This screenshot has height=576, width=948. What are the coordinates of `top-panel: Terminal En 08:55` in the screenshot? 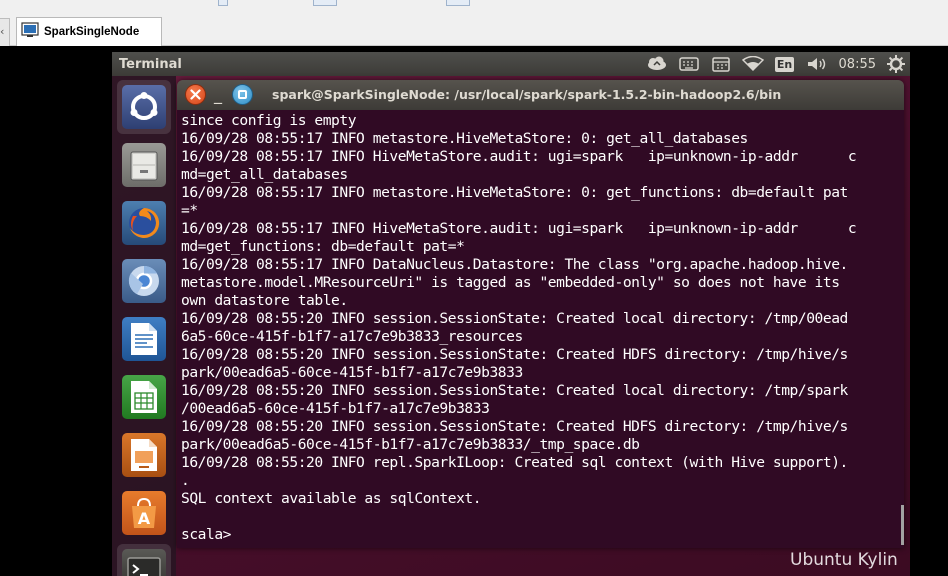 It's located at (511, 64).